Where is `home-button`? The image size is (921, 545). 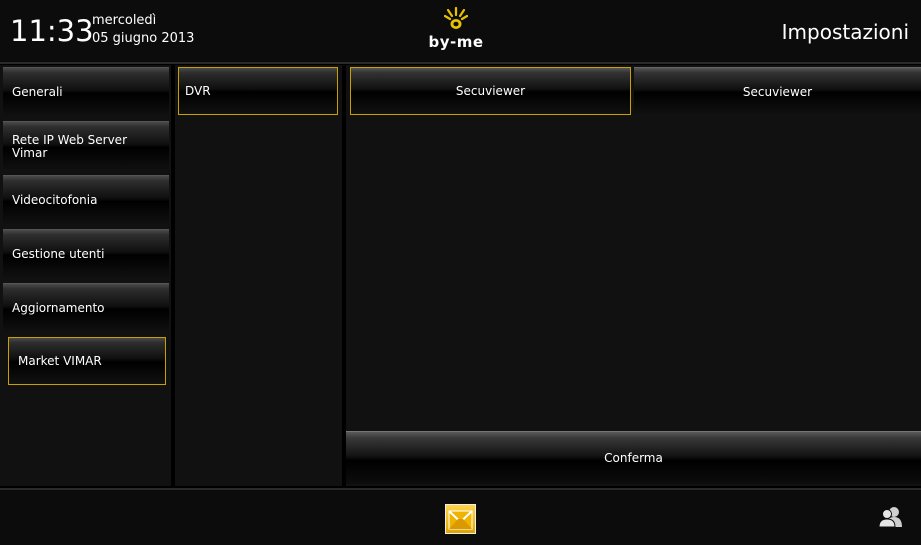
home-button is located at coordinates (460, 519).